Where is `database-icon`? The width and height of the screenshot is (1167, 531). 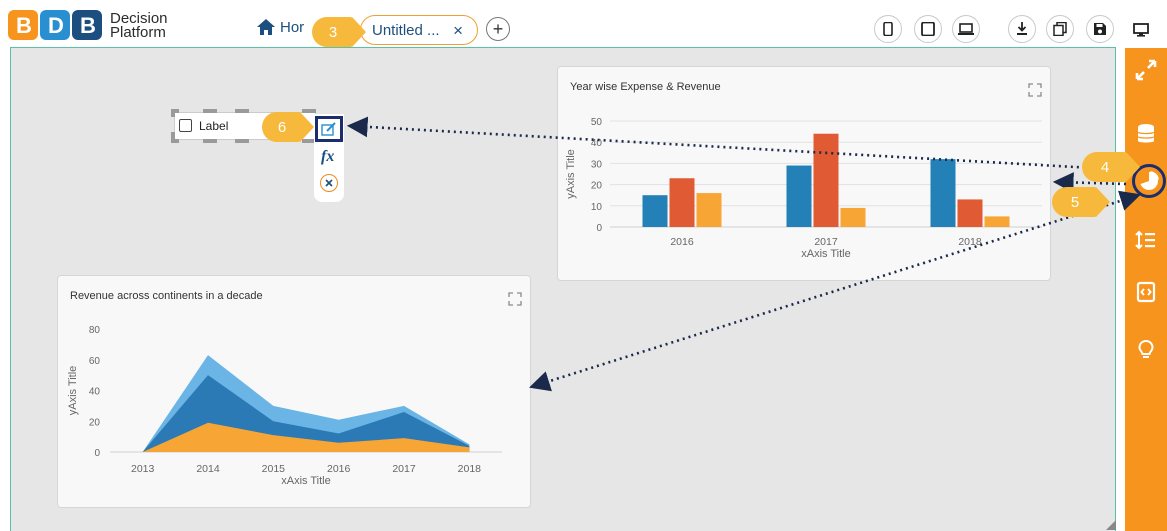
database-icon is located at coordinates (1146, 134).